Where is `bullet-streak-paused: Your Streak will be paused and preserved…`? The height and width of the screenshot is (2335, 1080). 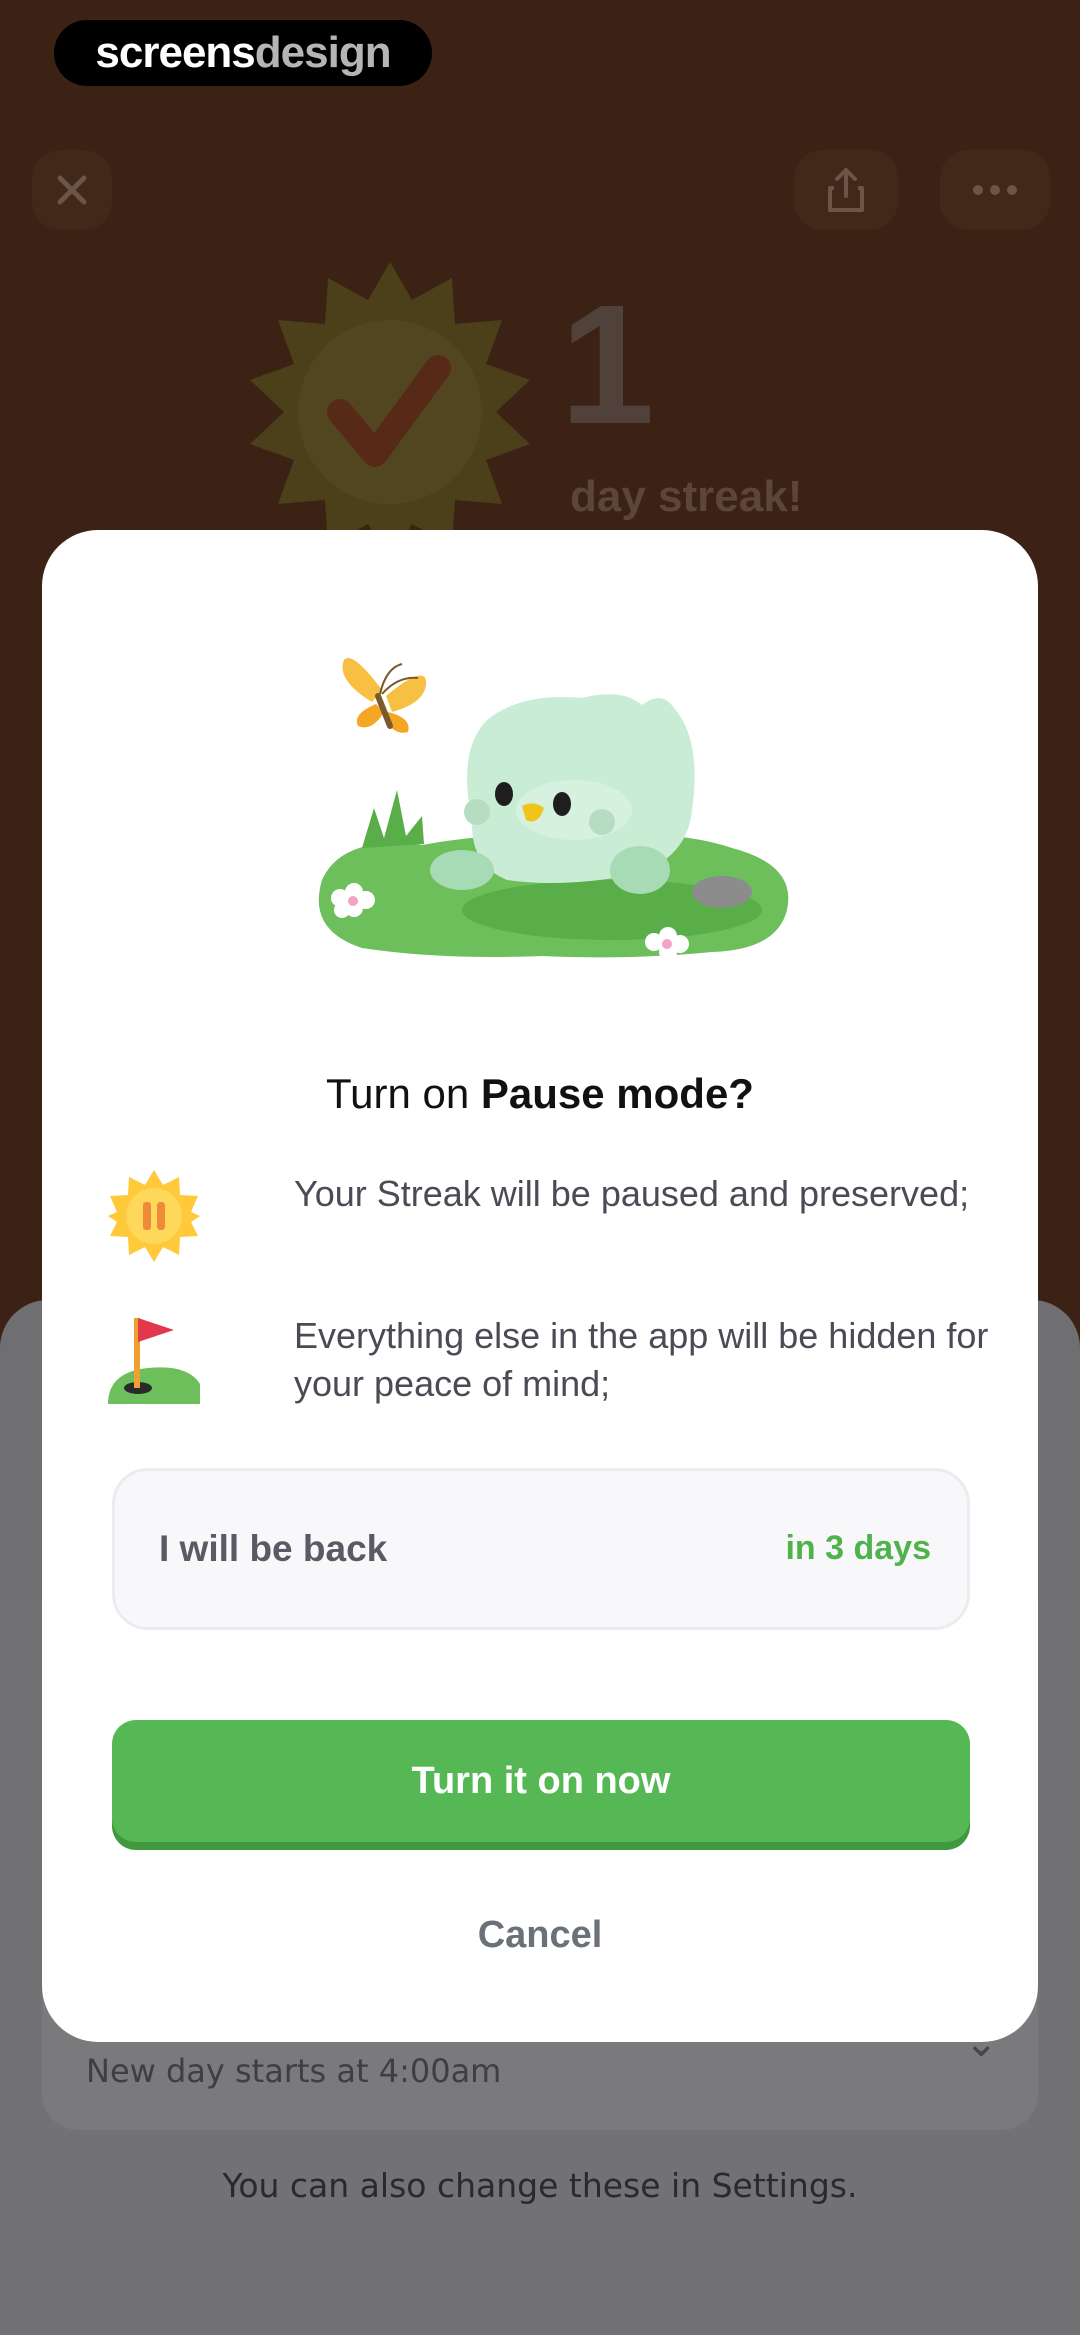 bullet-streak-paused: Your Streak will be paused and preserved… is located at coordinates (548, 1230).